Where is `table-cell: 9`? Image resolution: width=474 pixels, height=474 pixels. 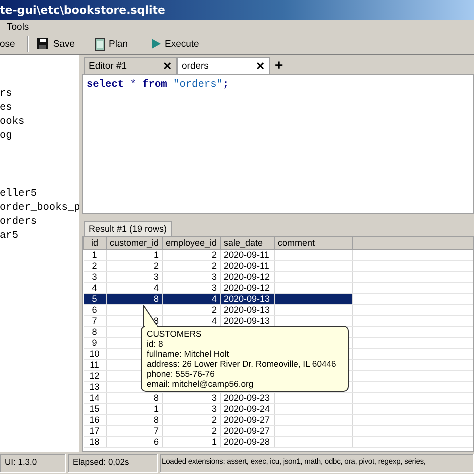
table-cell: 9 is located at coordinates (95, 343).